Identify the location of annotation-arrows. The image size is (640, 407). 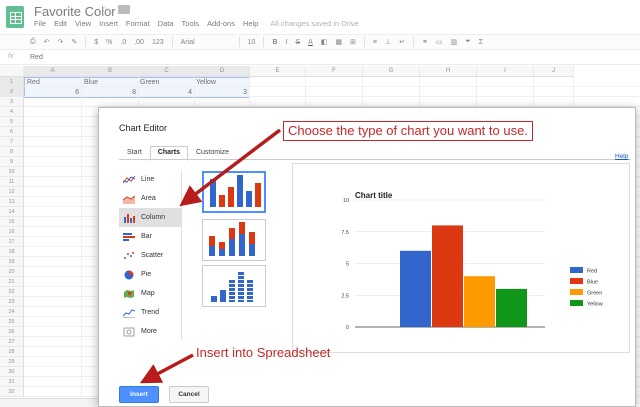
(210, 256).